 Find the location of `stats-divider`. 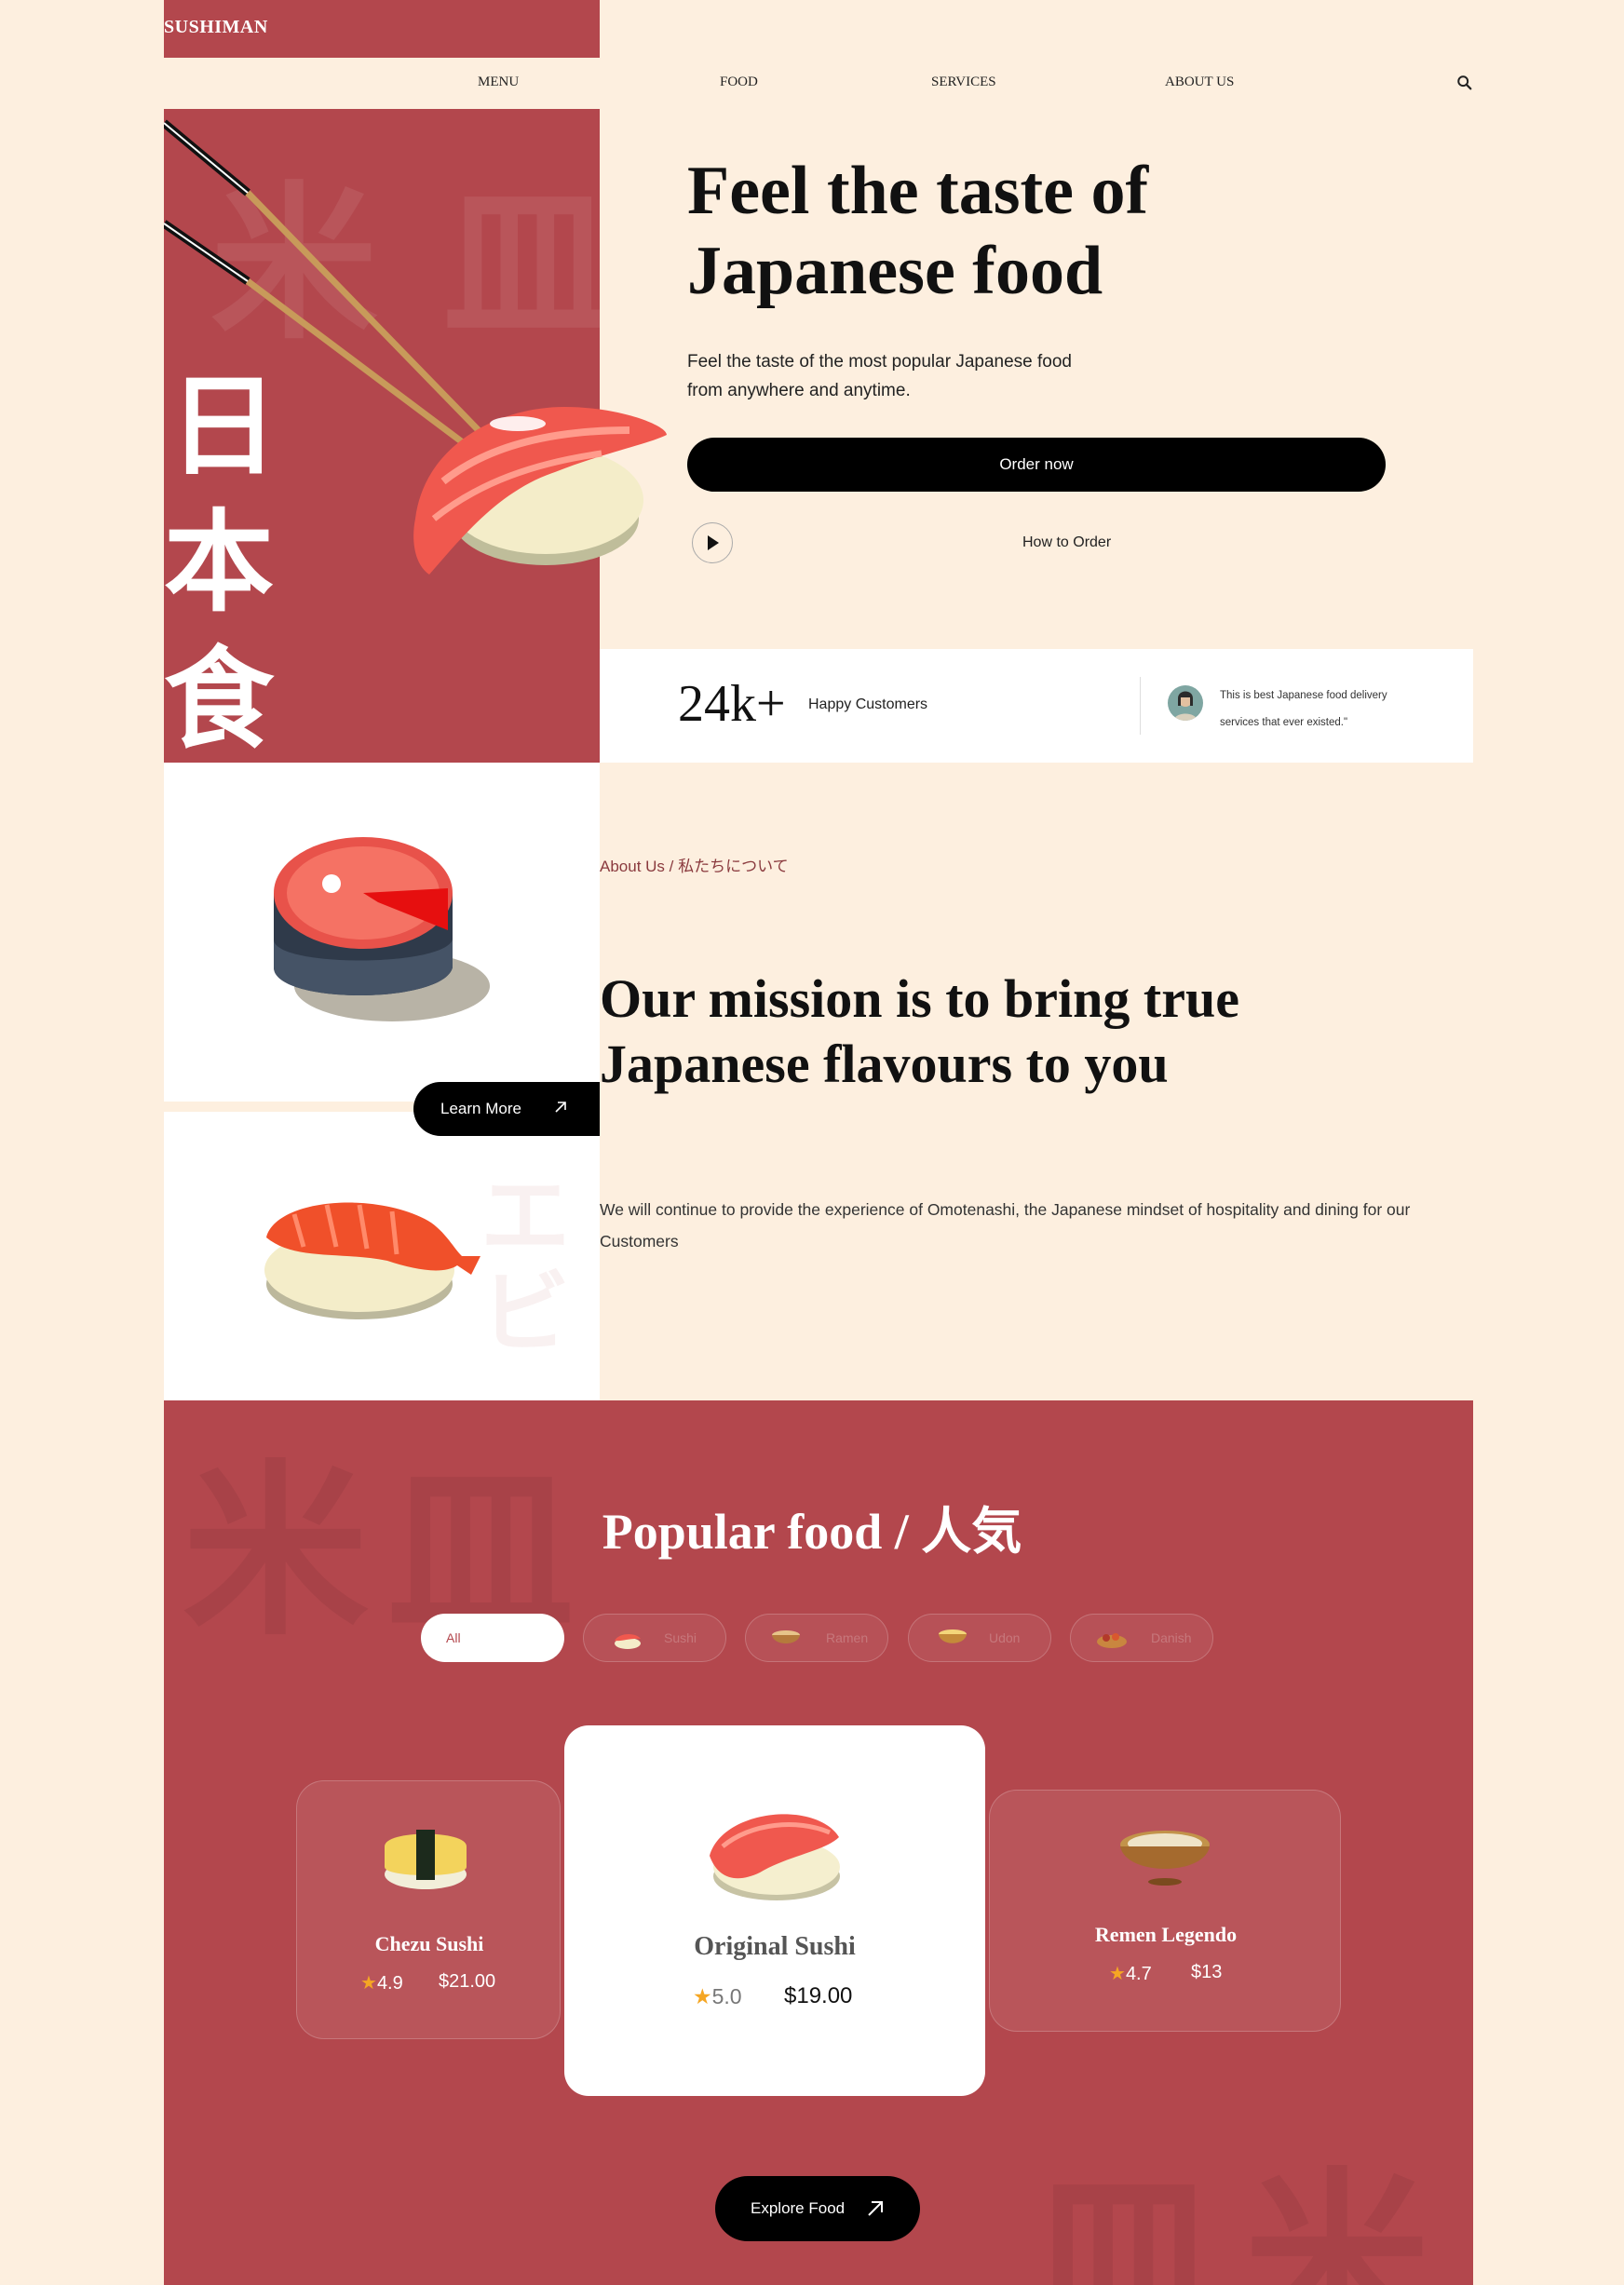

stats-divider is located at coordinates (1140, 706).